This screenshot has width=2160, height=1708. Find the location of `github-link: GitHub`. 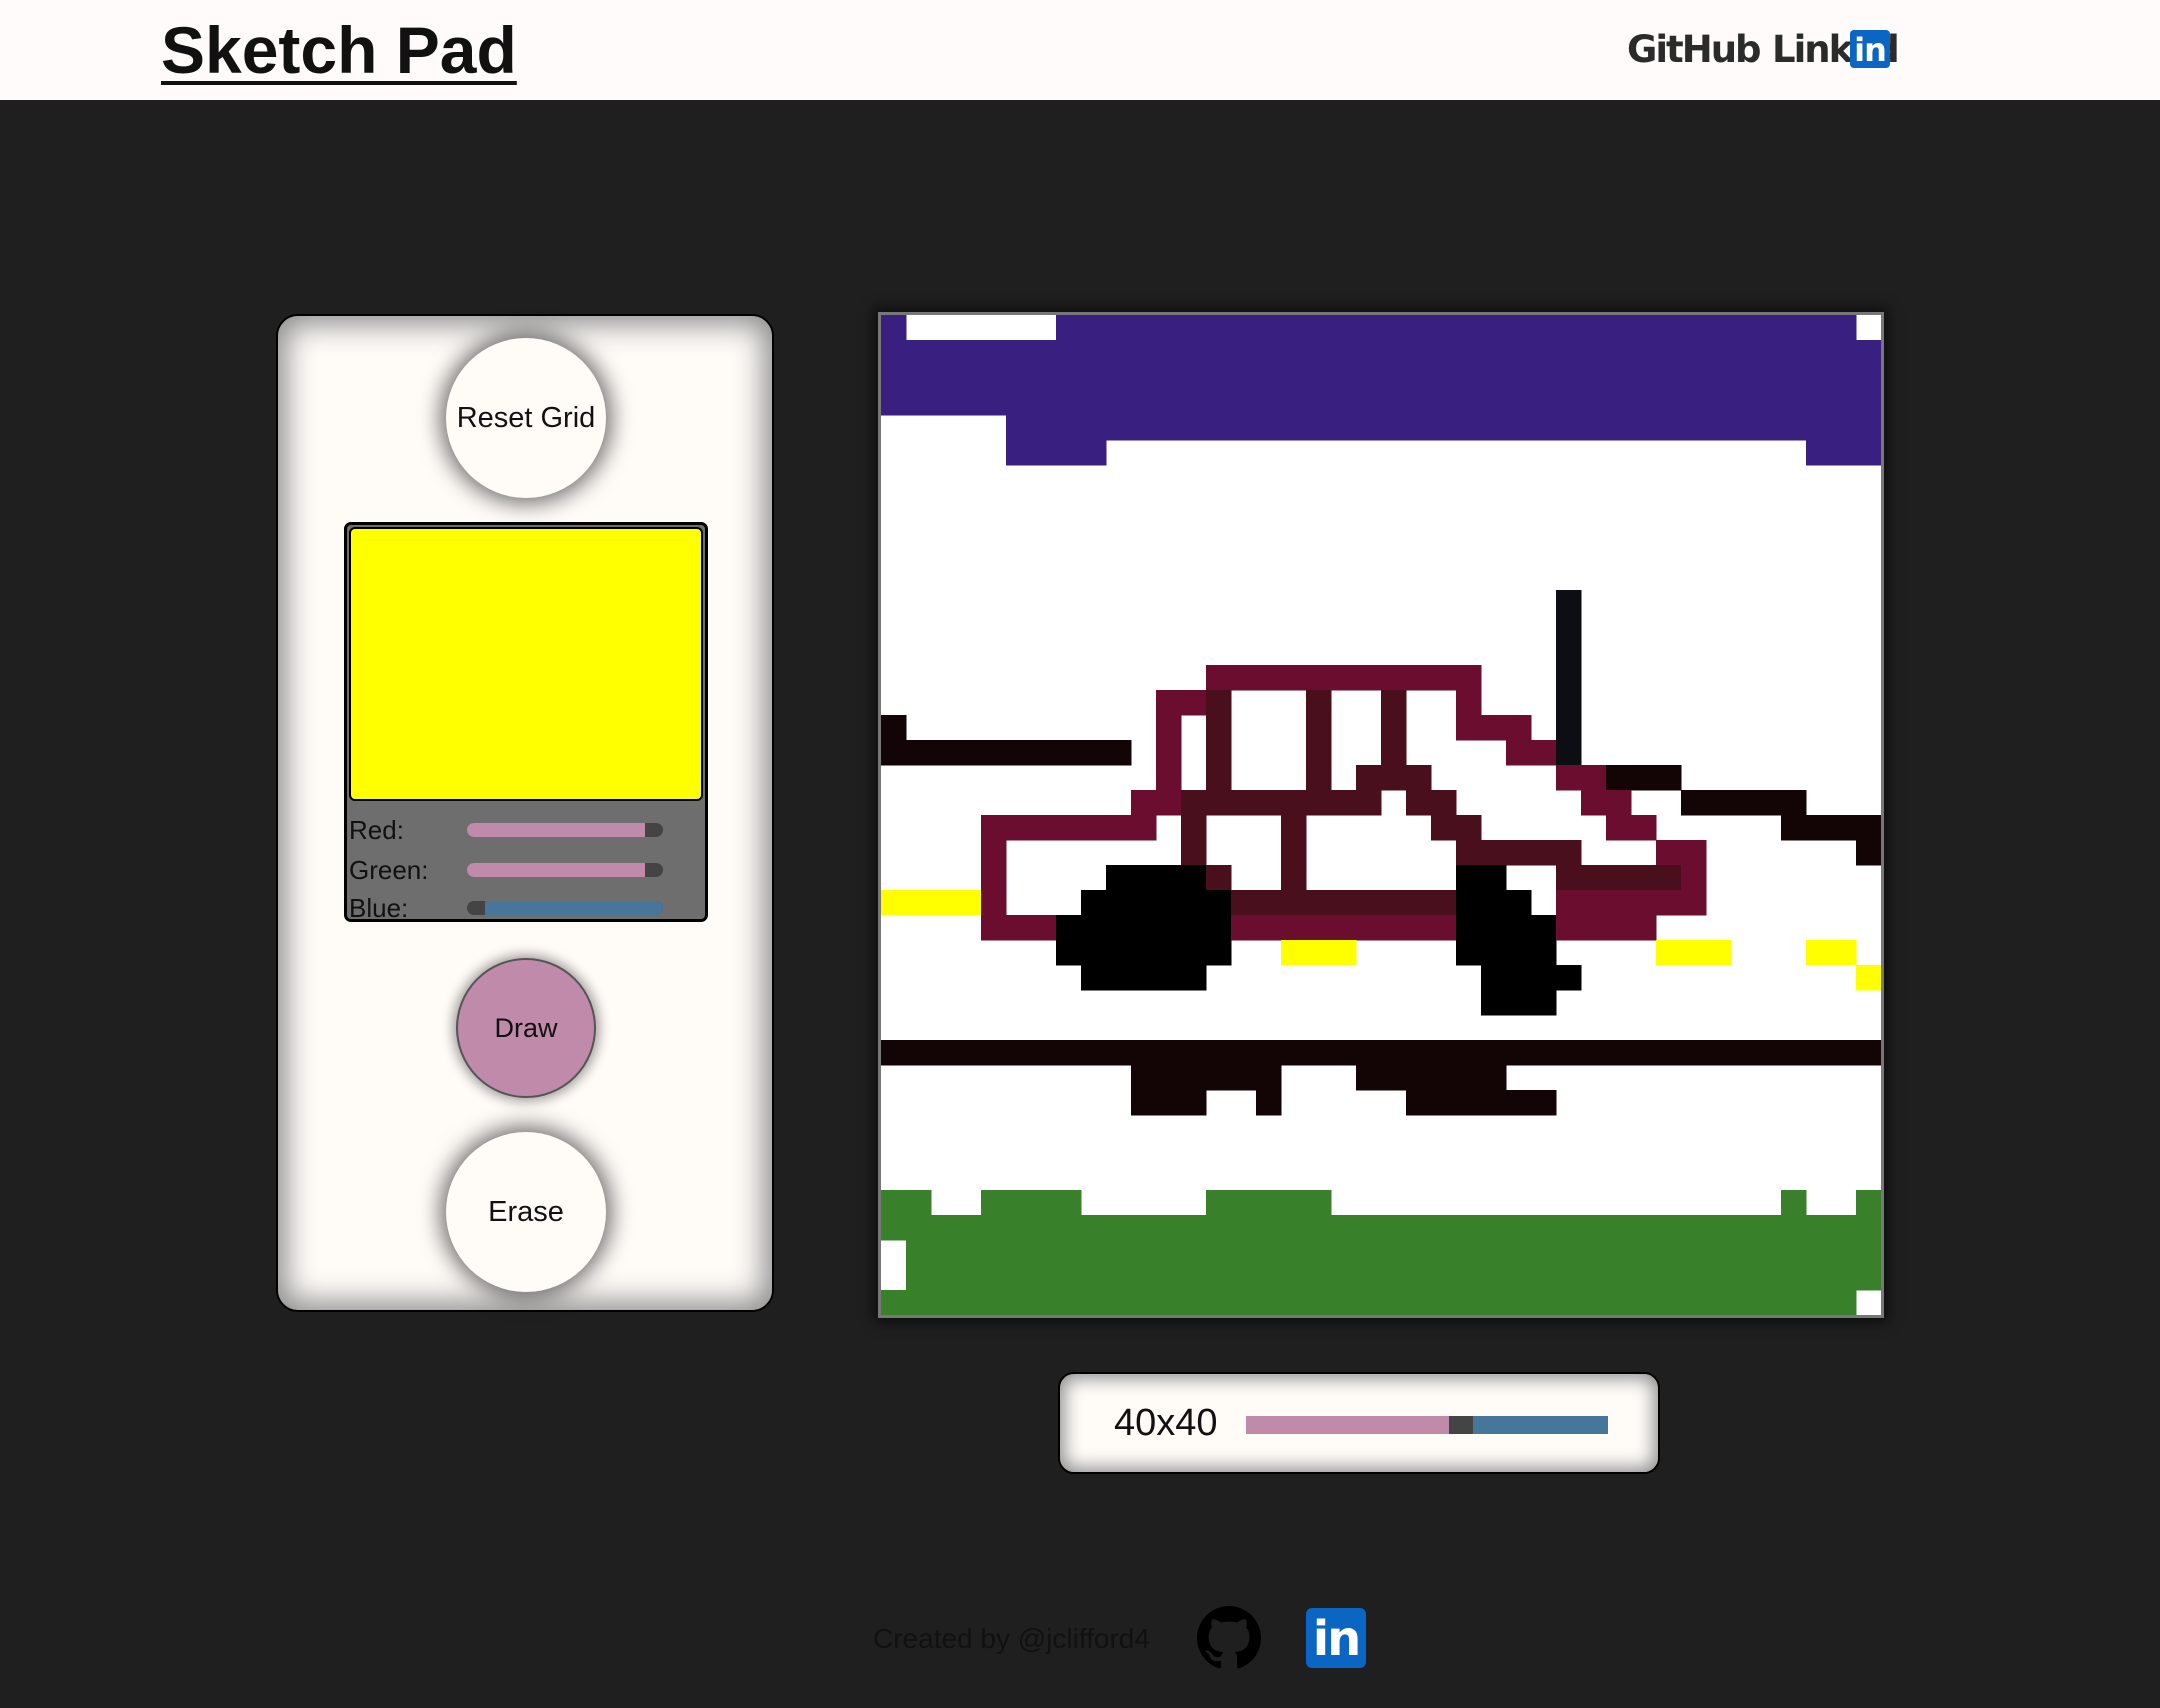

github-link: GitHub is located at coordinates (1694, 50).